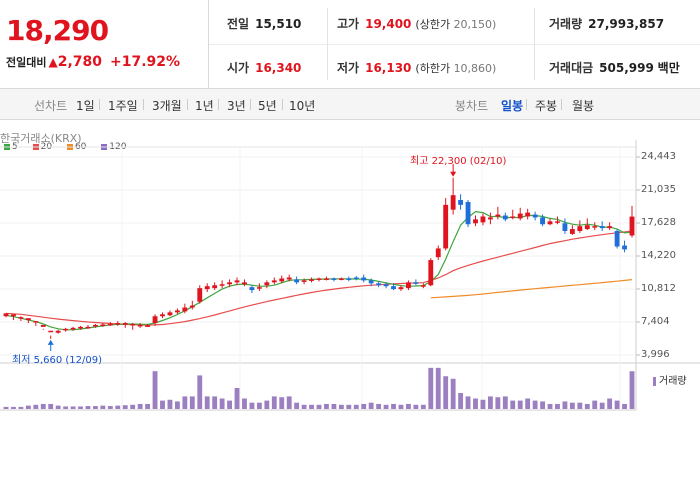 This screenshot has height=490, width=700. What do you see at coordinates (670, 379) in the screenshot?
I see `volume-legend: 거래량` at bounding box center [670, 379].